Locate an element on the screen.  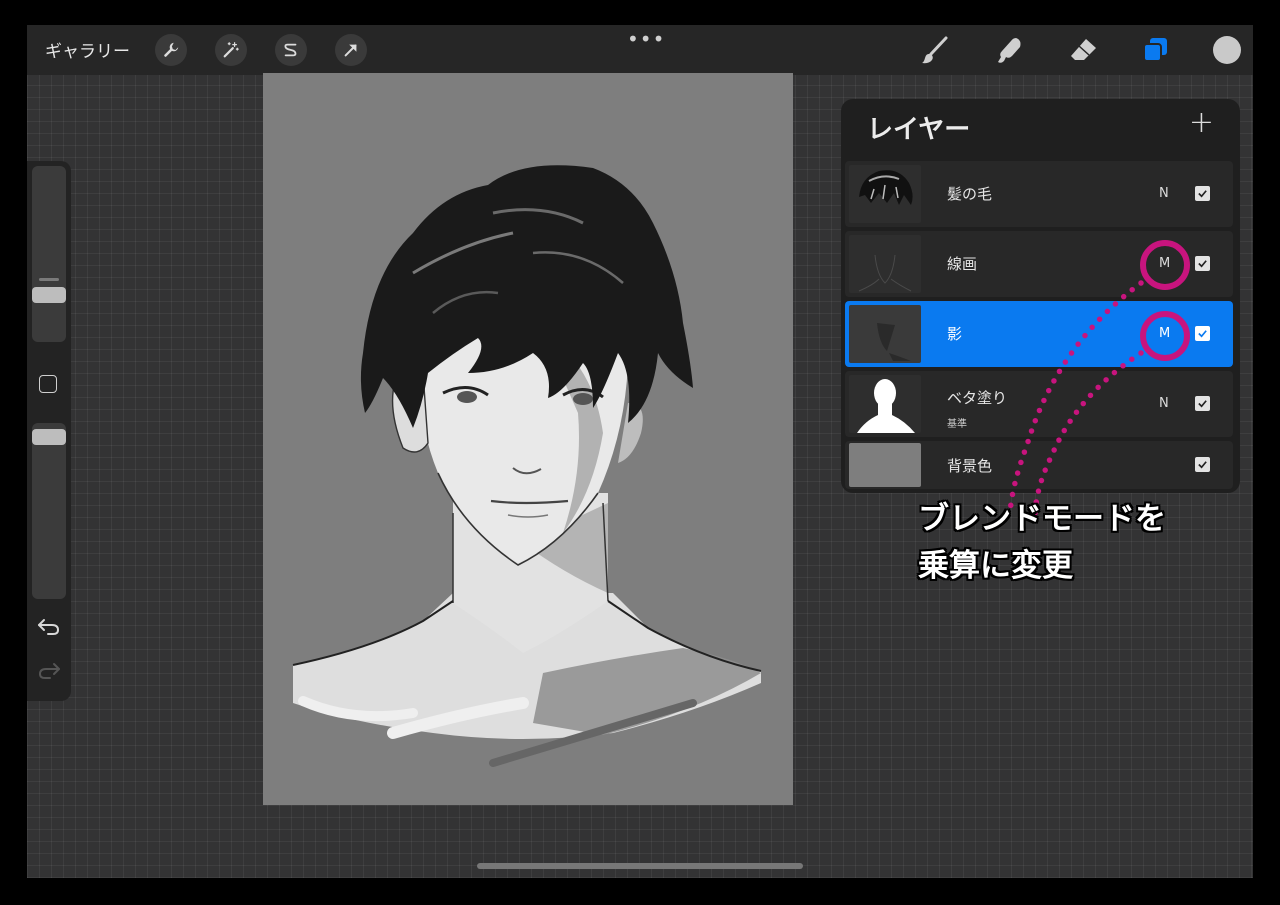
modify-button is located at coordinates (48, 384).